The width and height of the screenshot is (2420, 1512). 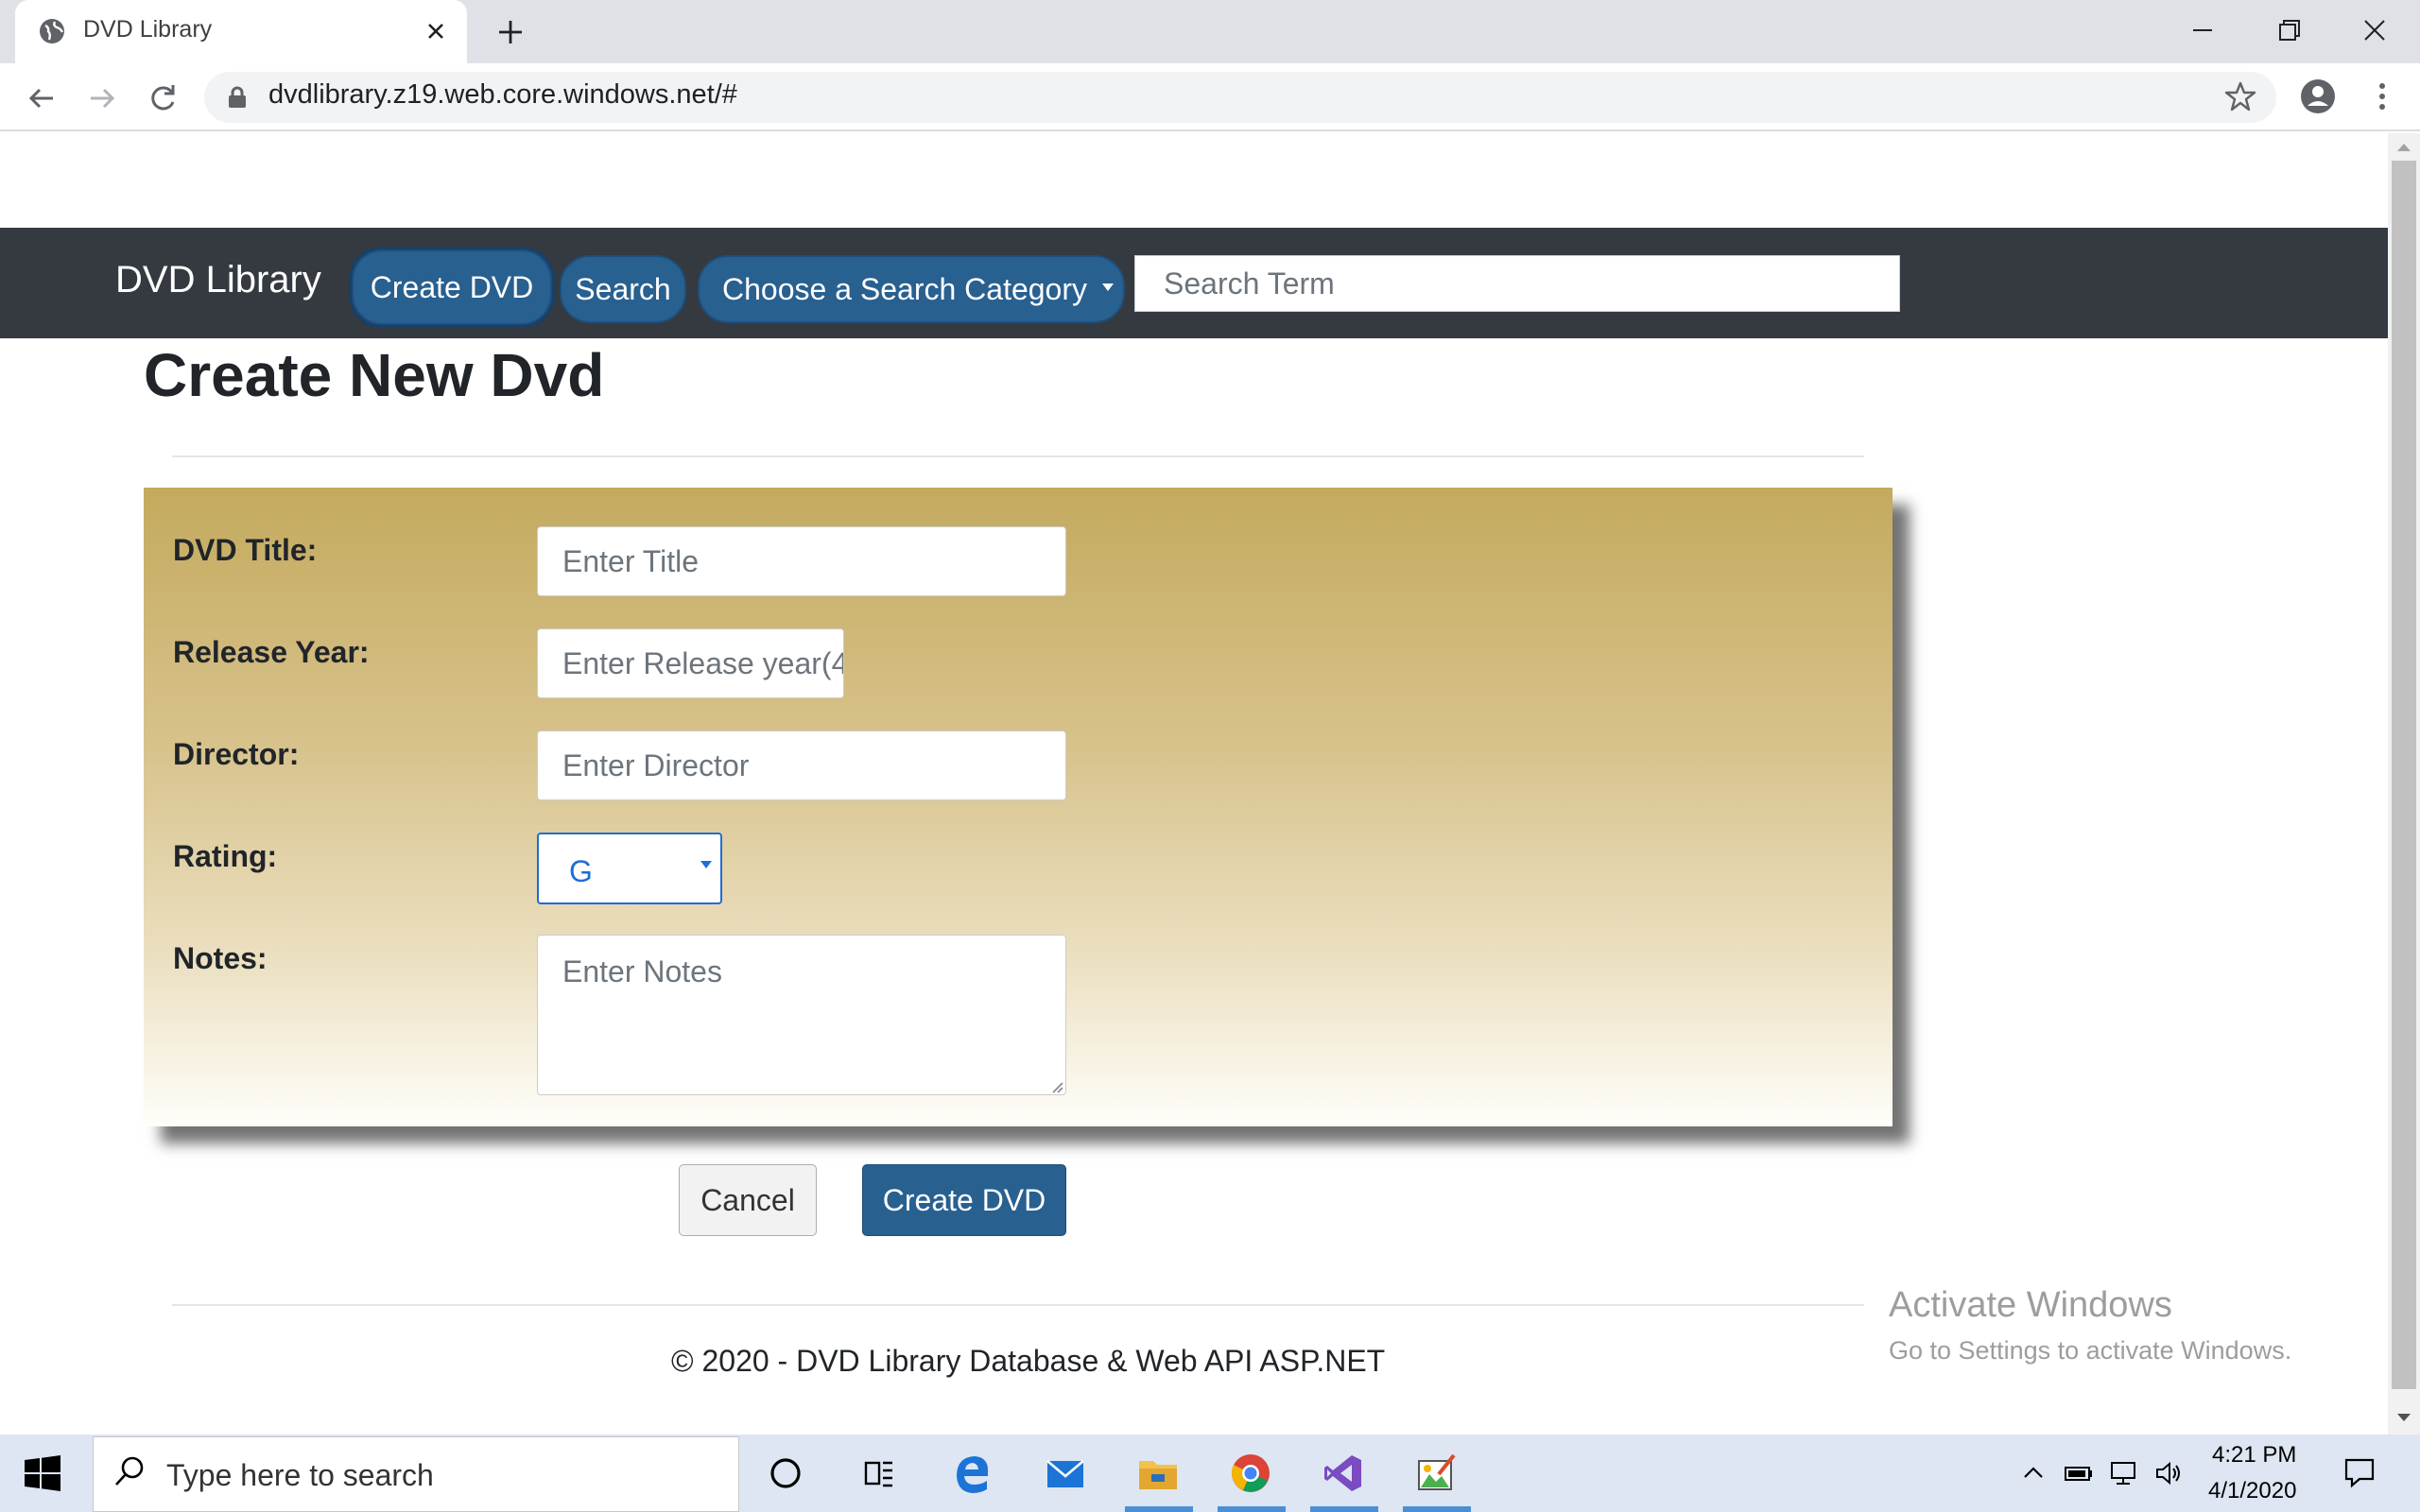 What do you see at coordinates (690, 663) in the screenshot?
I see `release-year-input` at bounding box center [690, 663].